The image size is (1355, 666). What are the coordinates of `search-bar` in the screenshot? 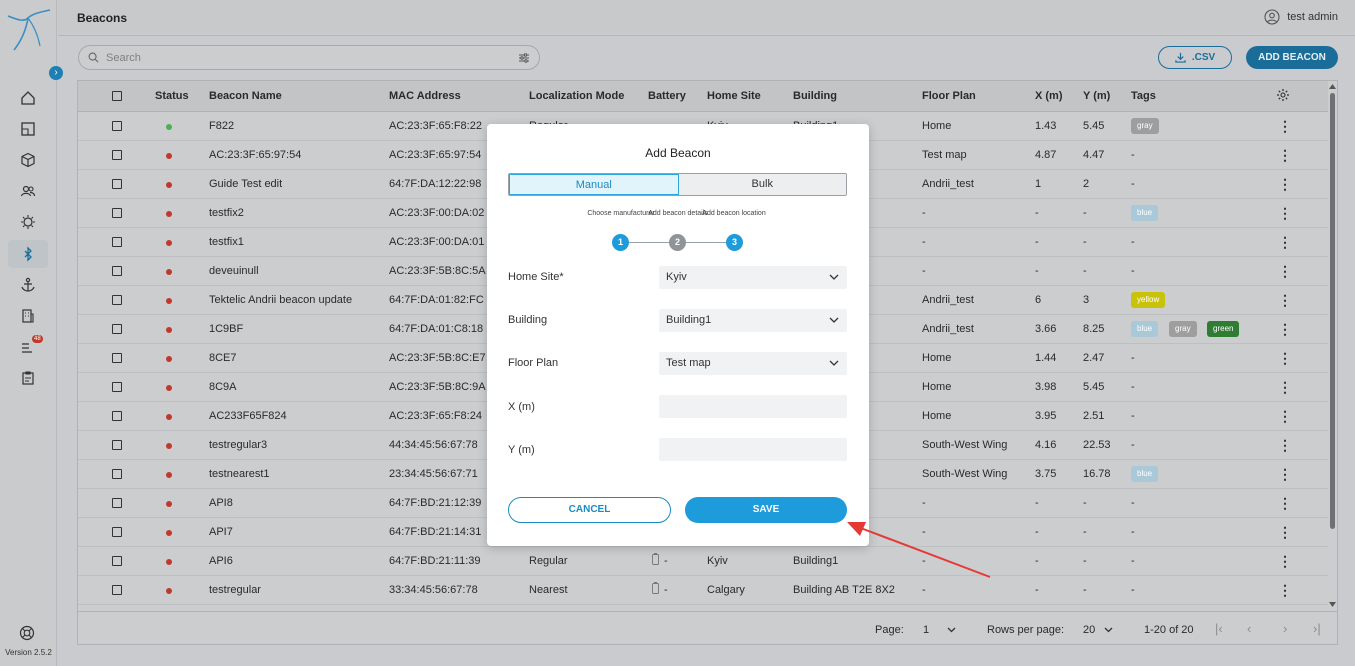 It's located at (309, 57).